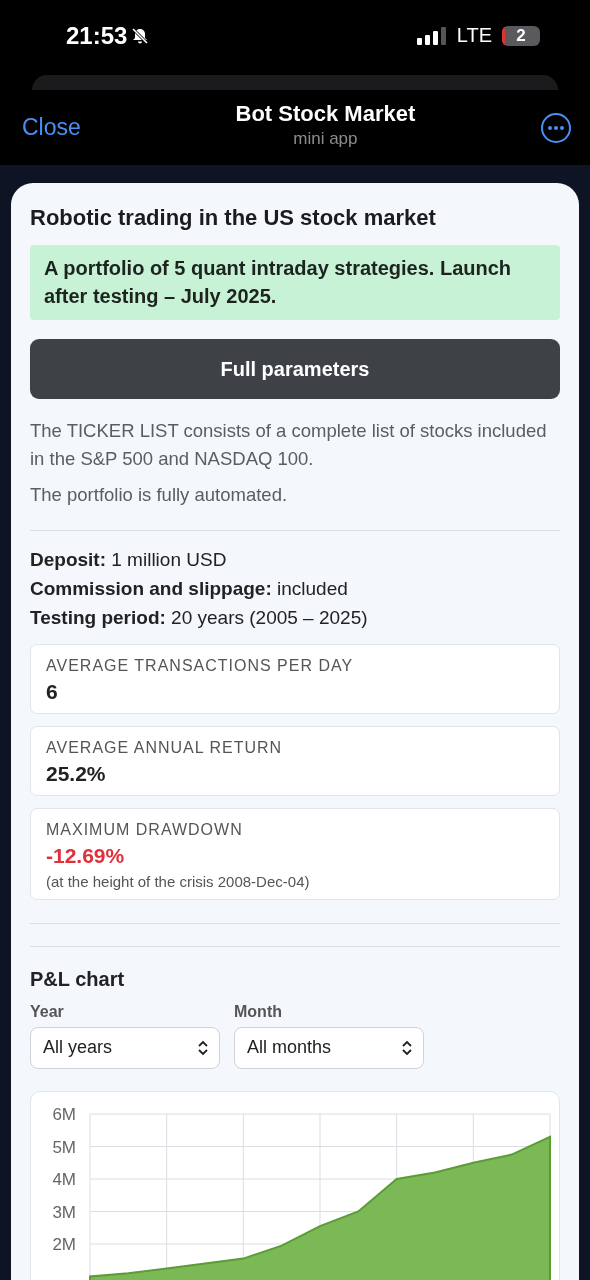 This screenshot has width=590, height=1280. Describe the element at coordinates (325, 113) in the screenshot. I see `app-title: Bot Stock Market` at that location.